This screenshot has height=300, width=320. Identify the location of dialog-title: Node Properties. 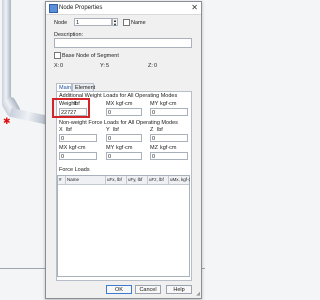
(81, 8).